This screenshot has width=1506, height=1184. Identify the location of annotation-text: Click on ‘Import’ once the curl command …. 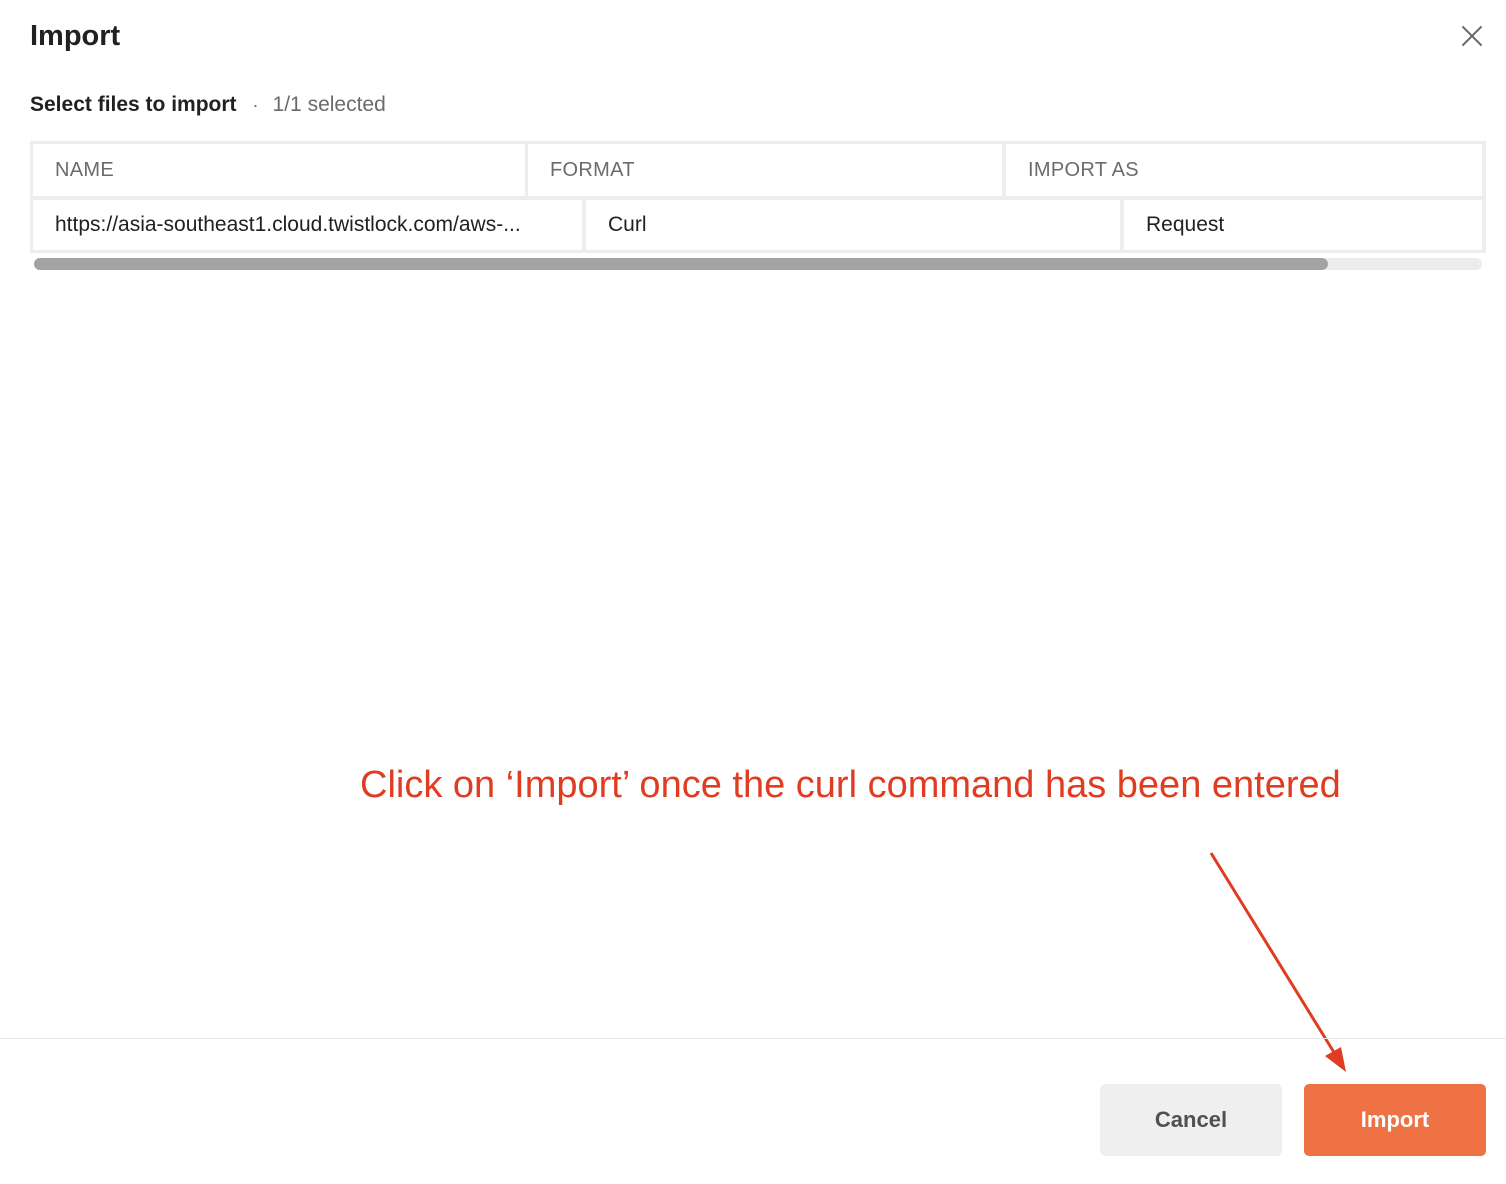
(850, 785).